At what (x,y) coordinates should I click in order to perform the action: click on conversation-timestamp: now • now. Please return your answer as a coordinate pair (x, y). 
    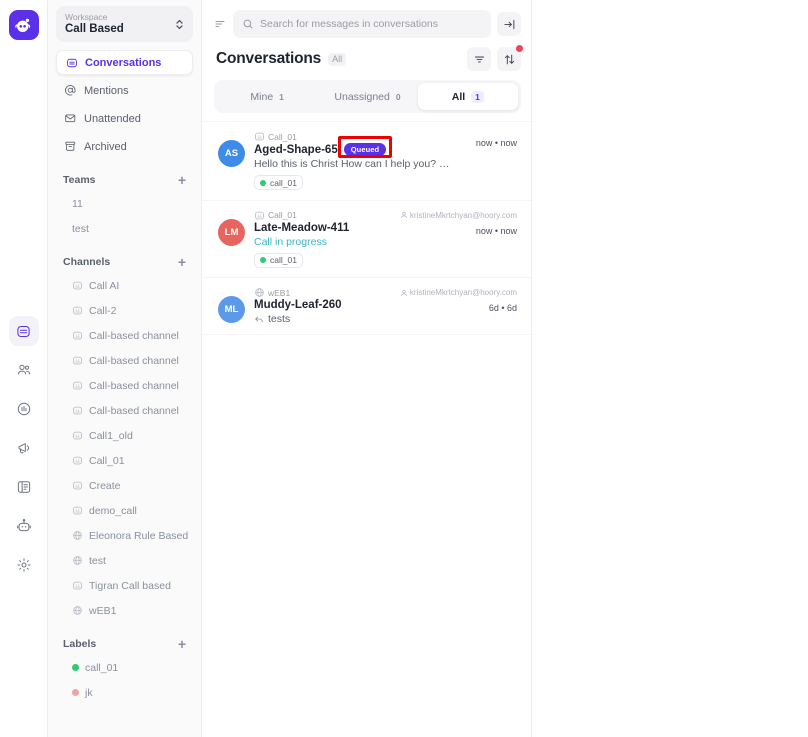
    Looking at the image, I should click on (496, 143).